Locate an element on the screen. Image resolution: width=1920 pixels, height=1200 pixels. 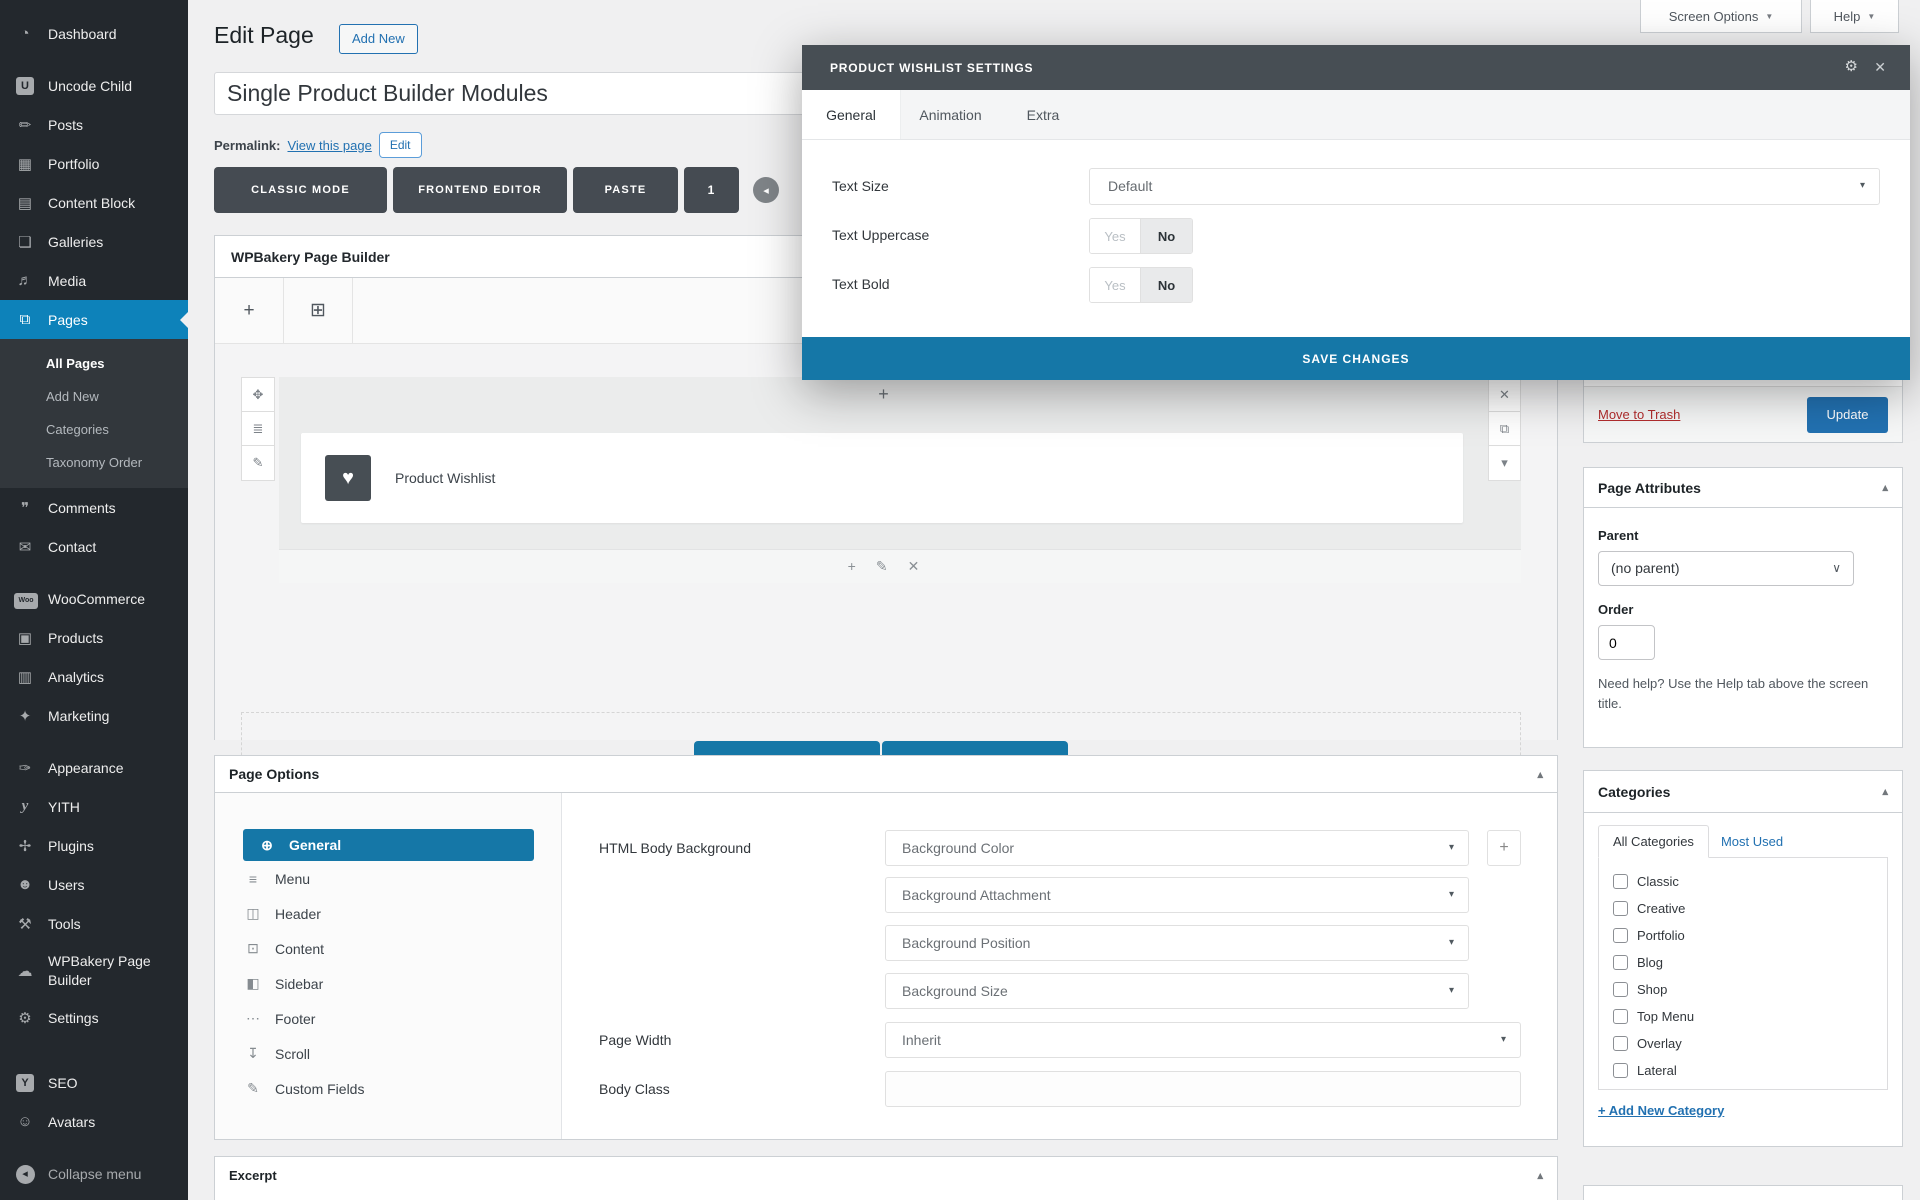
sidebar-item-woocommerce: Woo WooCommerce is located at coordinates (94, 598).